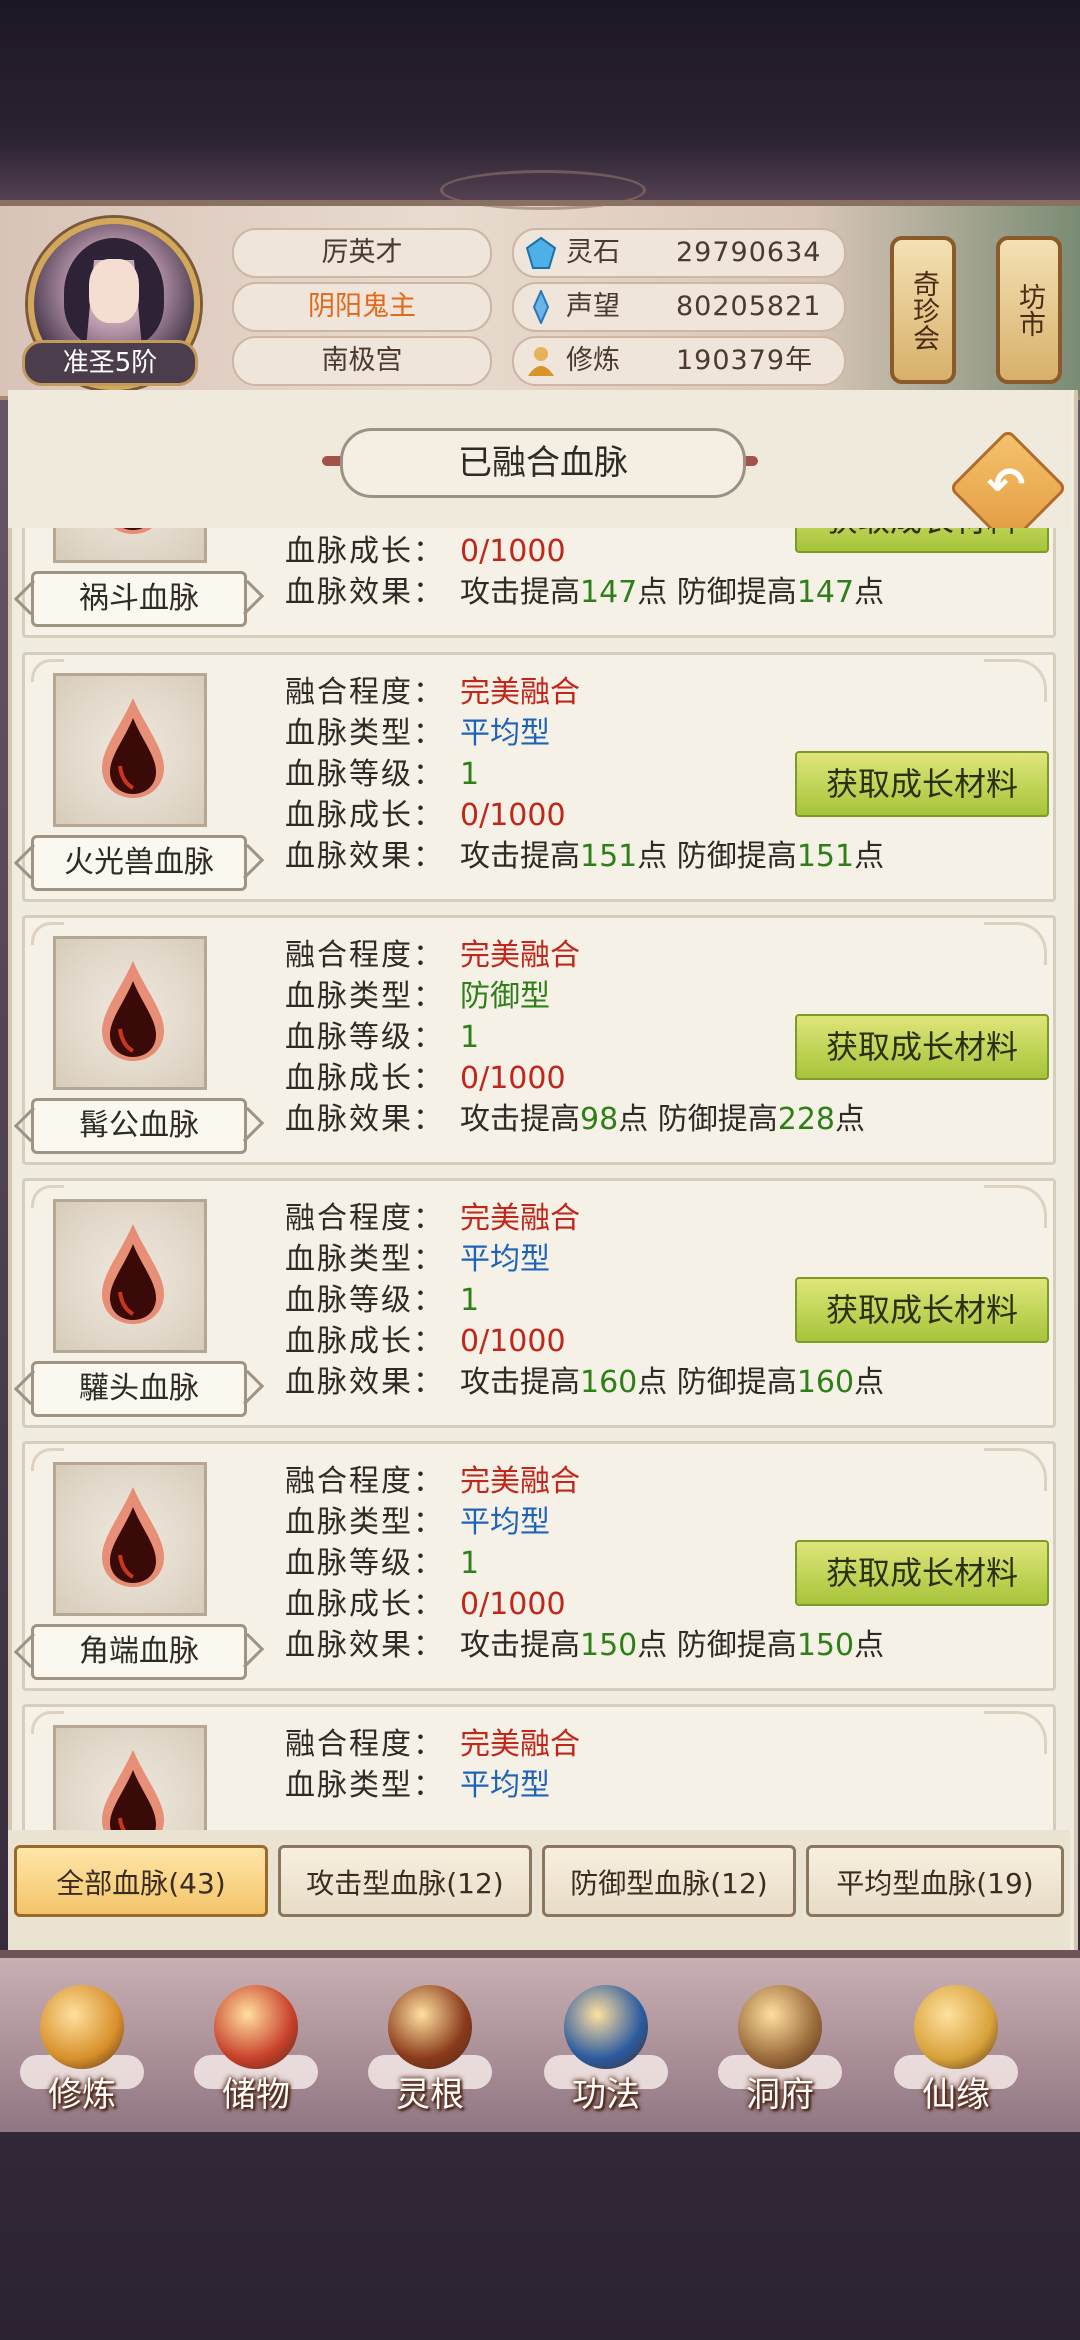  I want to click on bloodline-growth-row: 血脉成长： 0/1000, so click(425, 1079).